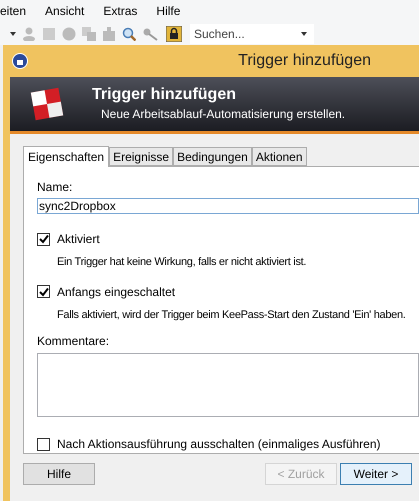 The width and height of the screenshot is (419, 501). What do you see at coordinates (59, 474) in the screenshot?
I see `dialog-button: Hilfe` at bounding box center [59, 474].